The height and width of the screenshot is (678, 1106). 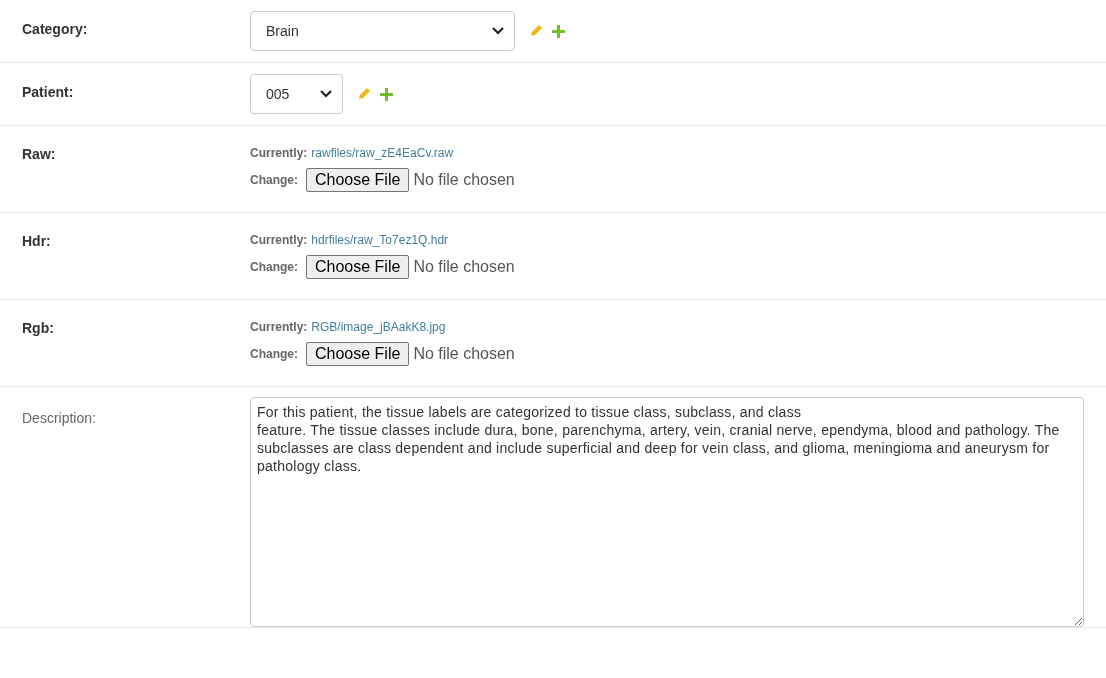 I want to click on field-label: Patient:, so click(x=48, y=91).